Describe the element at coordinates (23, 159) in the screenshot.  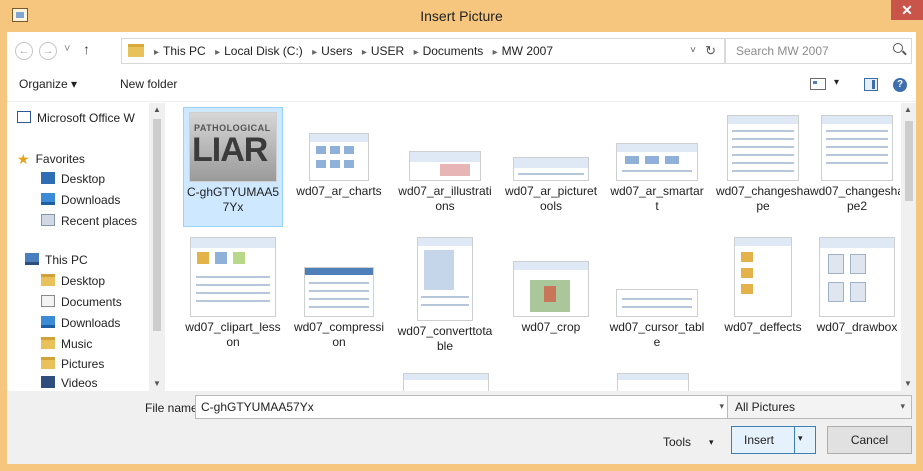
I see `star-icon: ★` at that location.